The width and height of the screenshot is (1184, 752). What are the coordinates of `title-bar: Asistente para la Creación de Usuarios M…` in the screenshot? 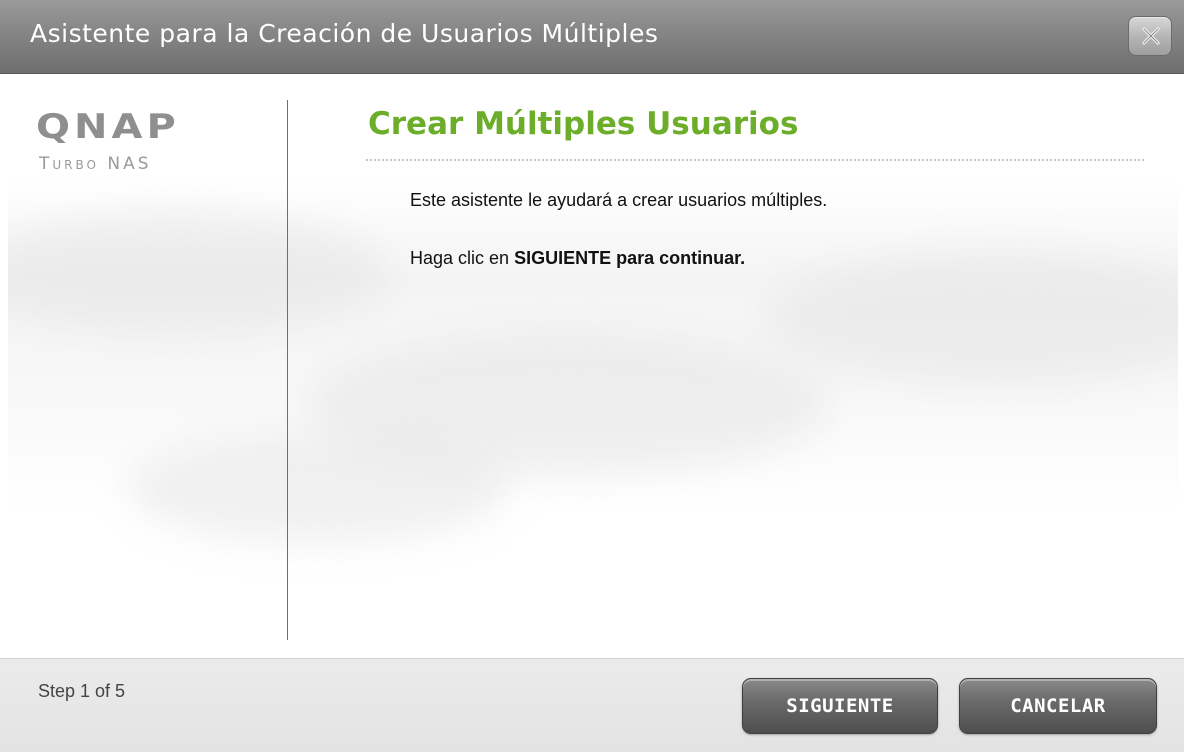 It's located at (592, 37).